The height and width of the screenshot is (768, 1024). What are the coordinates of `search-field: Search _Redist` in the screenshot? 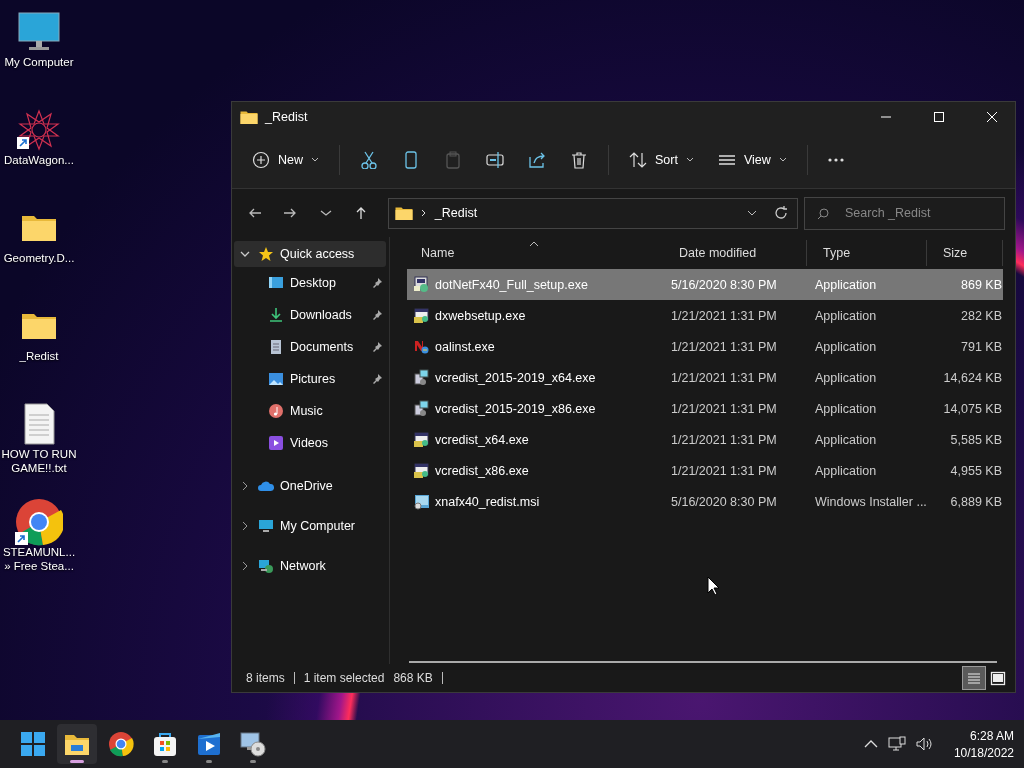 It's located at (904, 213).